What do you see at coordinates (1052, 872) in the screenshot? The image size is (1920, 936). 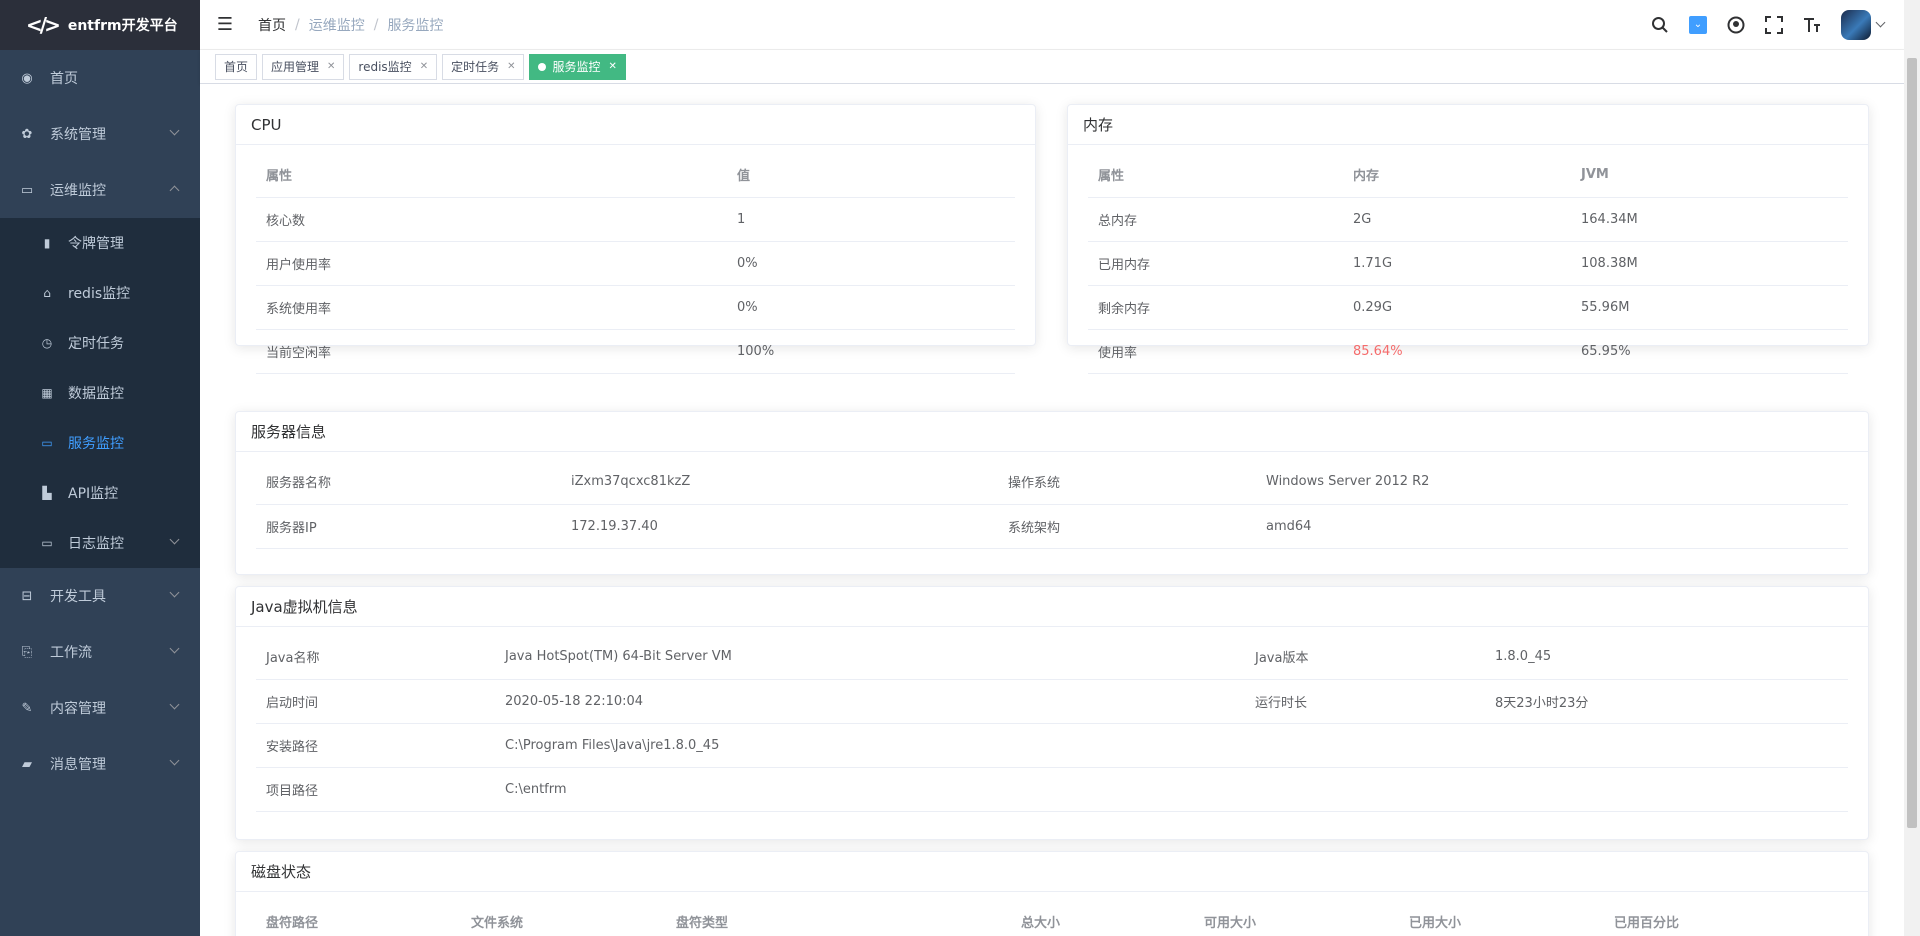 I see `card-title: 磁盘状态` at bounding box center [1052, 872].